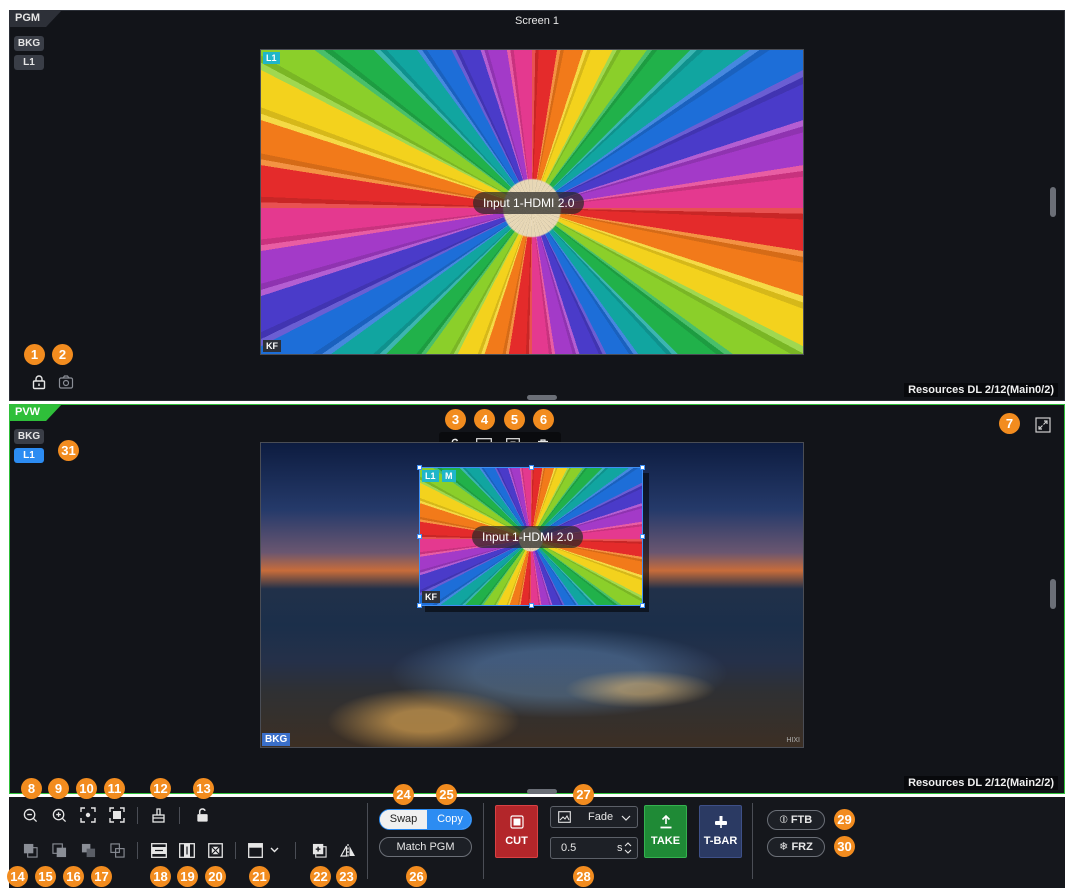 This screenshot has height=888, width=1068. What do you see at coordinates (66, 382) in the screenshot?
I see `camera-icon` at bounding box center [66, 382].